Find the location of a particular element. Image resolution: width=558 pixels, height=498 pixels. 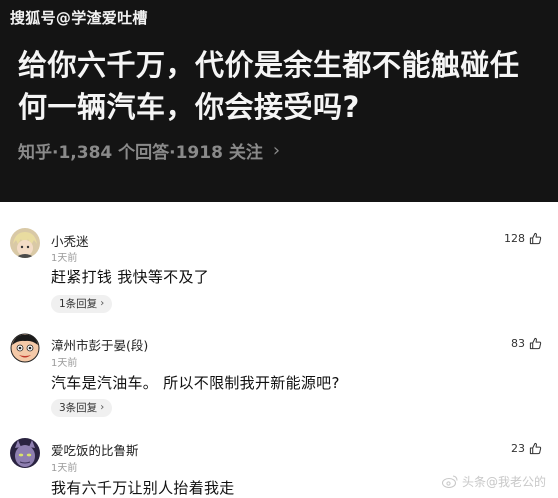

like-count: 23 is located at coordinates (518, 448).